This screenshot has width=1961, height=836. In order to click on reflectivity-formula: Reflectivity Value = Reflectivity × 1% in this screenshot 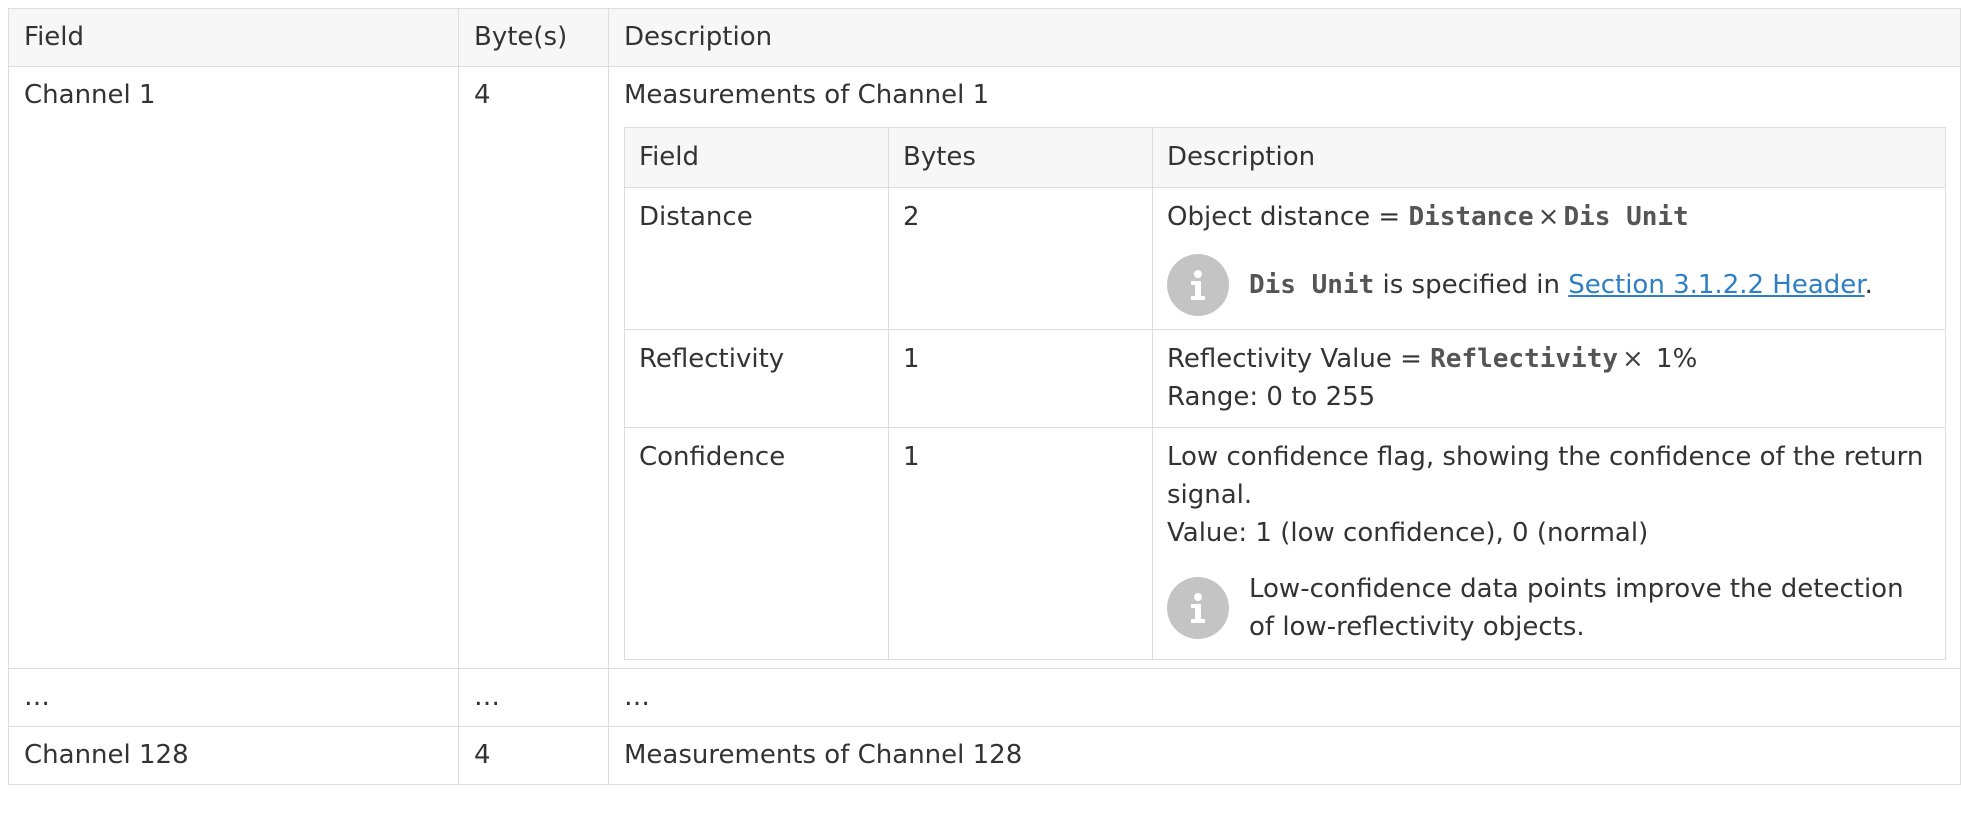, I will do `click(1549, 359)`.